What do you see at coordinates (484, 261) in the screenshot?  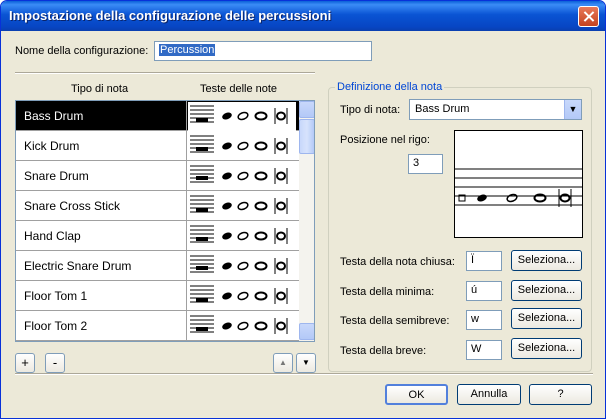 I see `closed-head-input: Ï` at bounding box center [484, 261].